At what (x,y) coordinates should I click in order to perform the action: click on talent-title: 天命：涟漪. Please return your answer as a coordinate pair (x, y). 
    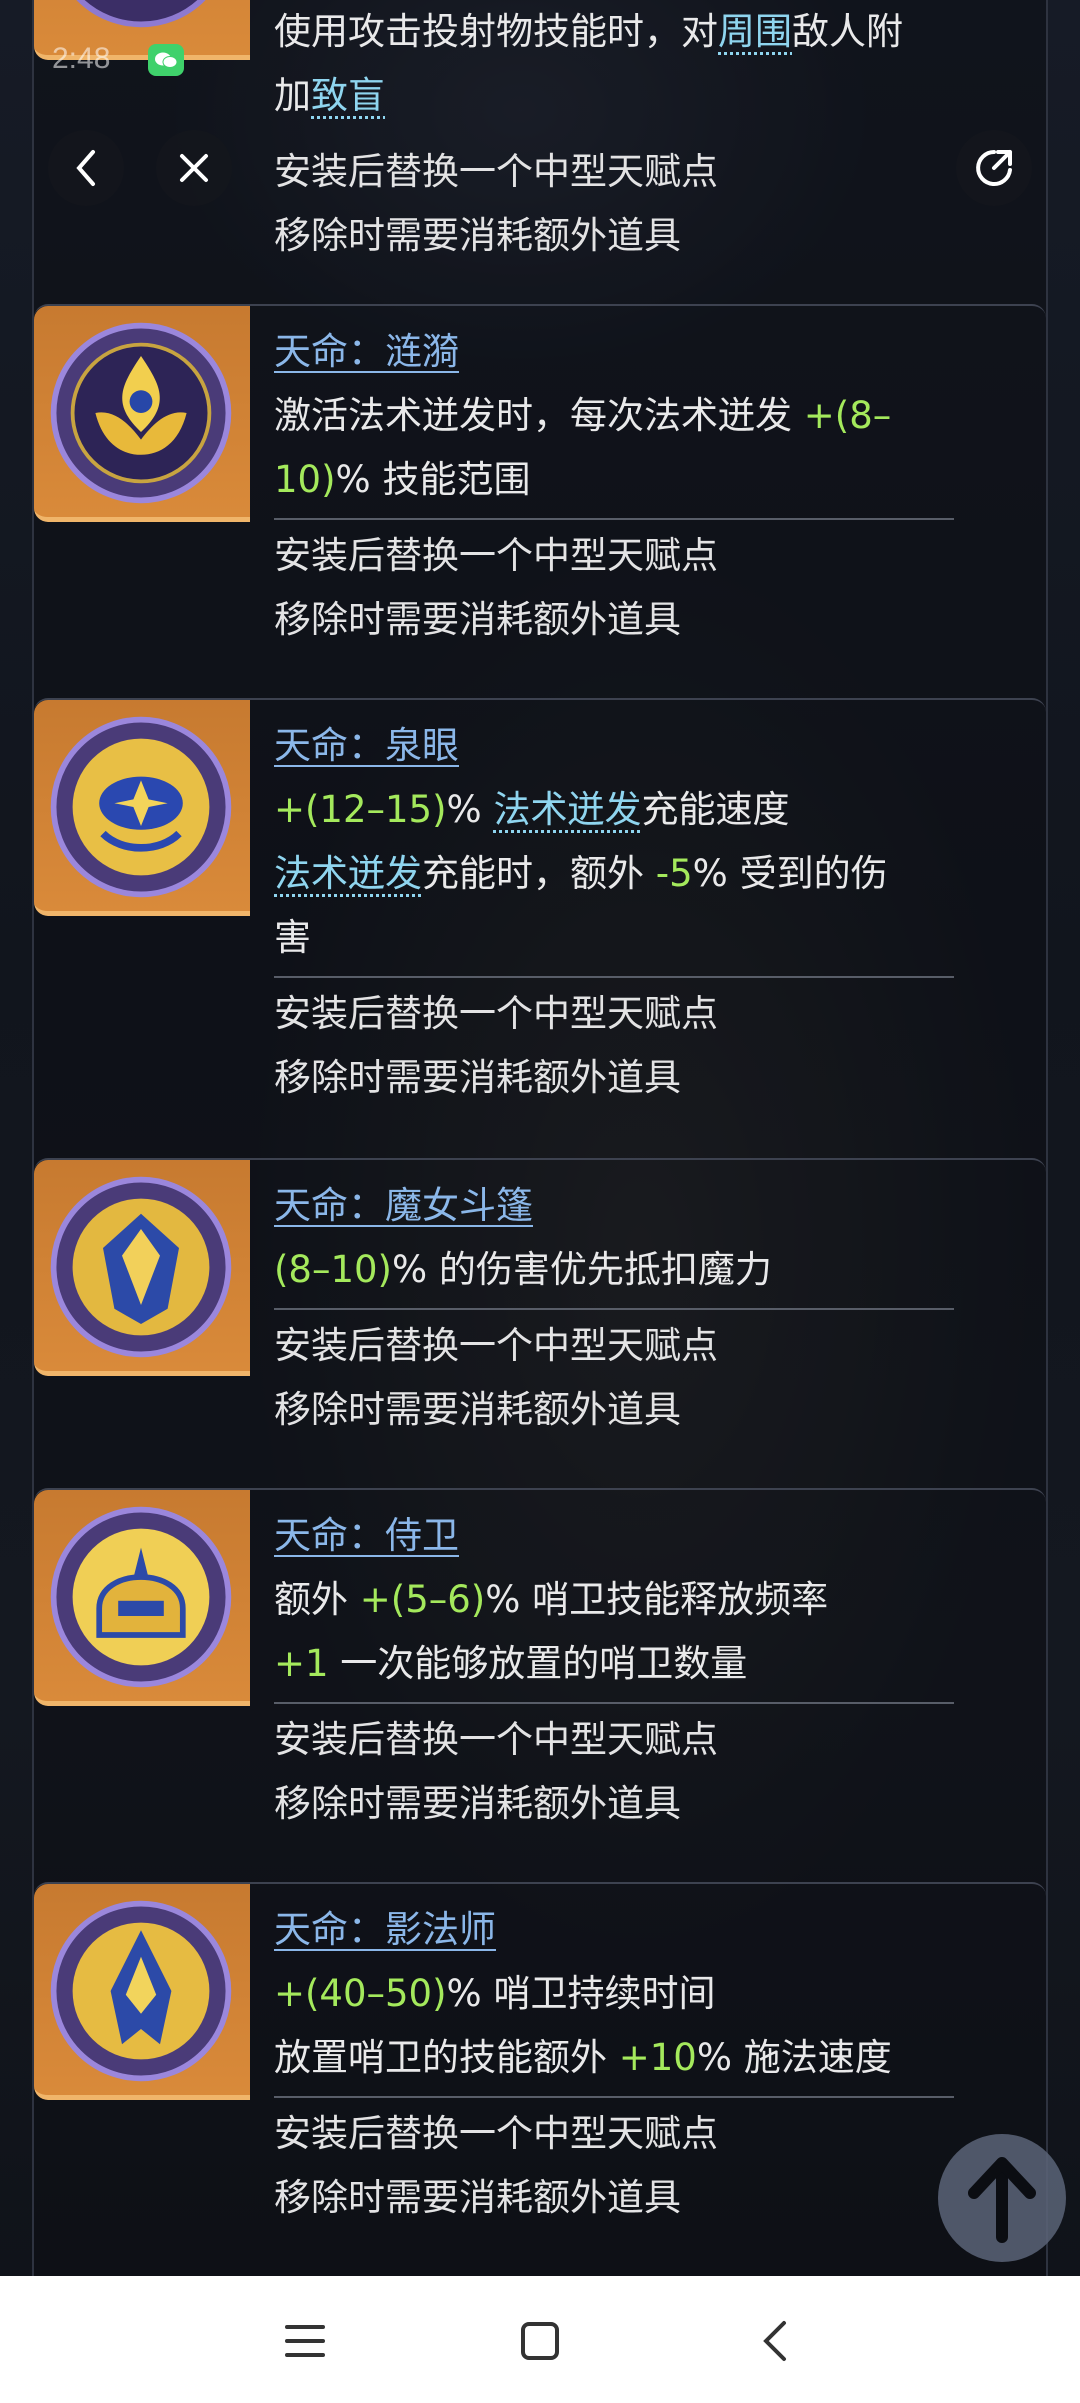
    Looking at the image, I should click on (645, 352).